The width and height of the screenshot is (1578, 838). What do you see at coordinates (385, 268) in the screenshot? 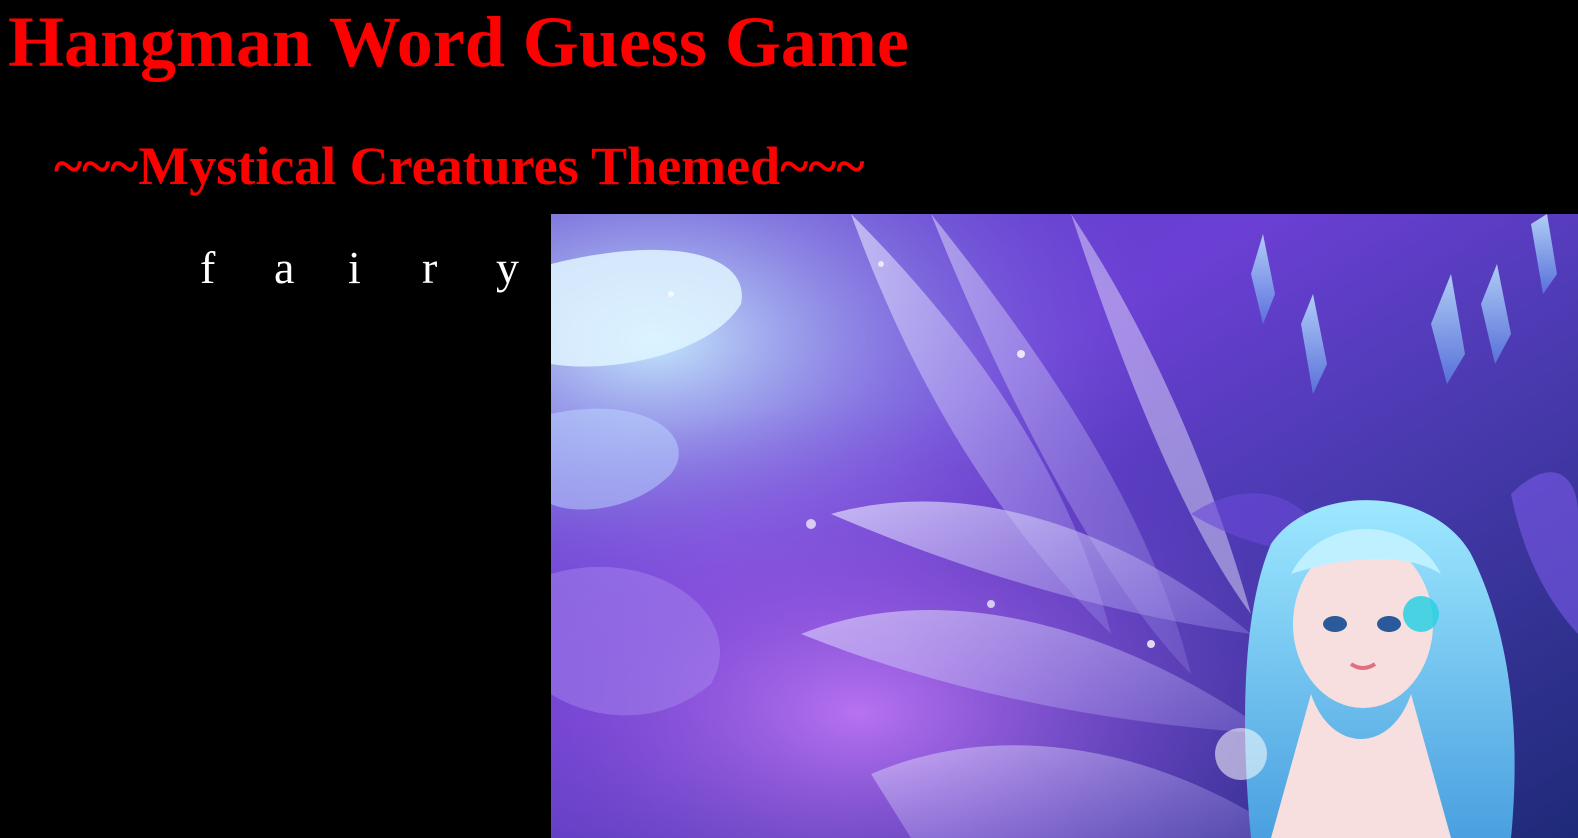
I see `guessed-word: f a i r y` at bounding box center [385, 268].